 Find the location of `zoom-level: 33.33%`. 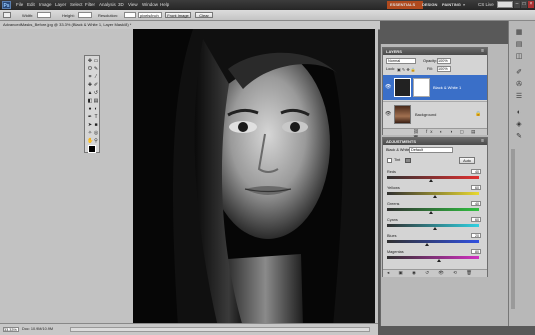

zoom-level: 33.33% is located at coordinates (11, 329).